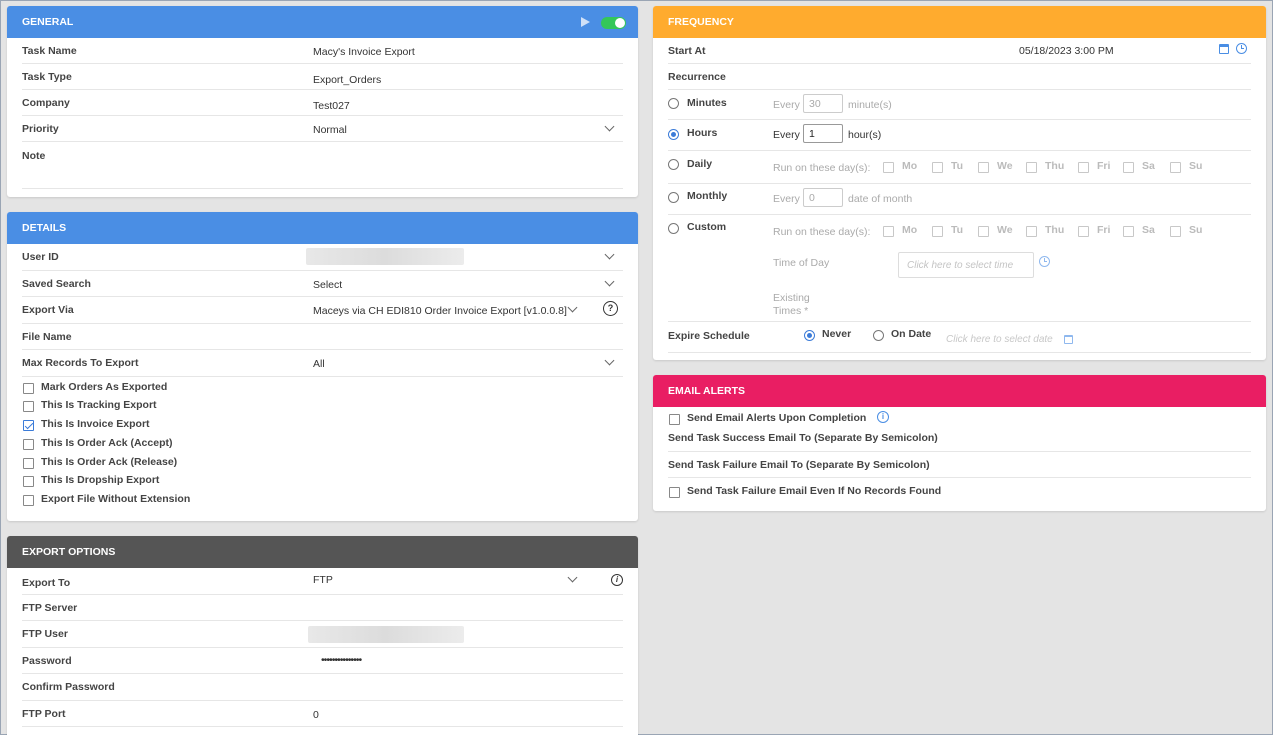 This screenshot has height=735, width=1273. What do you see at coordinates (322, 406) in the screenshot?
I see `checkbox-tracking-export: This Is Tracking Export` at bounding box center [322, 406].